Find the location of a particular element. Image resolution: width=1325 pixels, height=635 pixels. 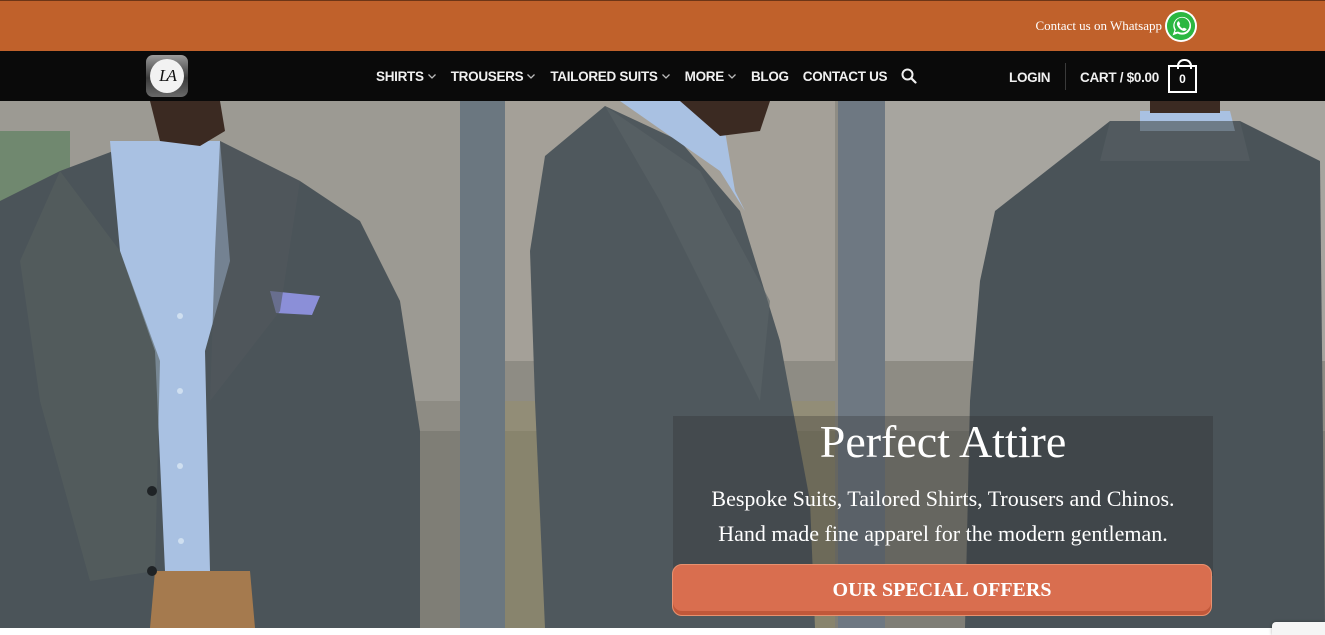

logo-monogram: LA is located at coordinates (167, 76).